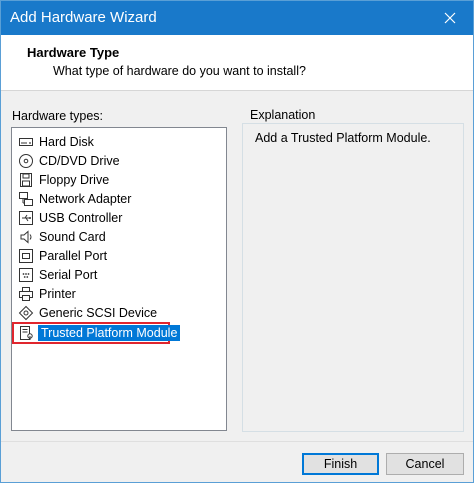  I want to click on list-item-cd-dvd-drive: CD/DVD Drive, so click(118, 161).